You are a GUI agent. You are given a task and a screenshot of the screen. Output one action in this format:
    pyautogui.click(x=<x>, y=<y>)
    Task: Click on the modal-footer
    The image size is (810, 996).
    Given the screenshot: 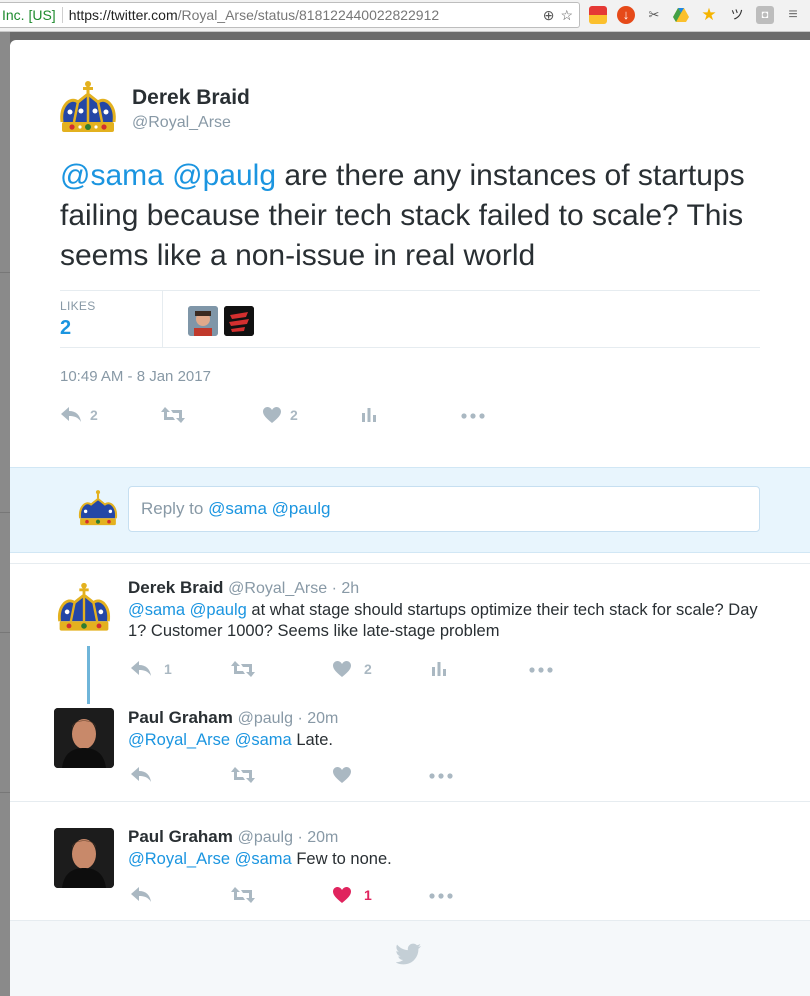 What is the action you would take?
    pyautogui.click(x=410, y=958)
    